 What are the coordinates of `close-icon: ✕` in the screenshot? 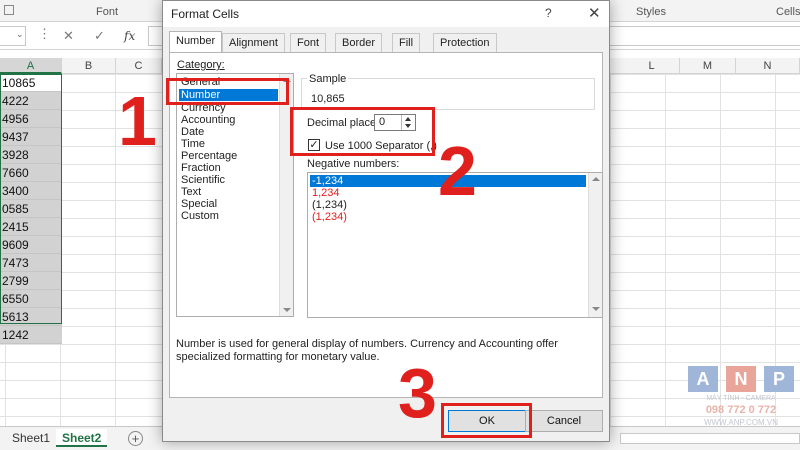 It's located at (594, 13).